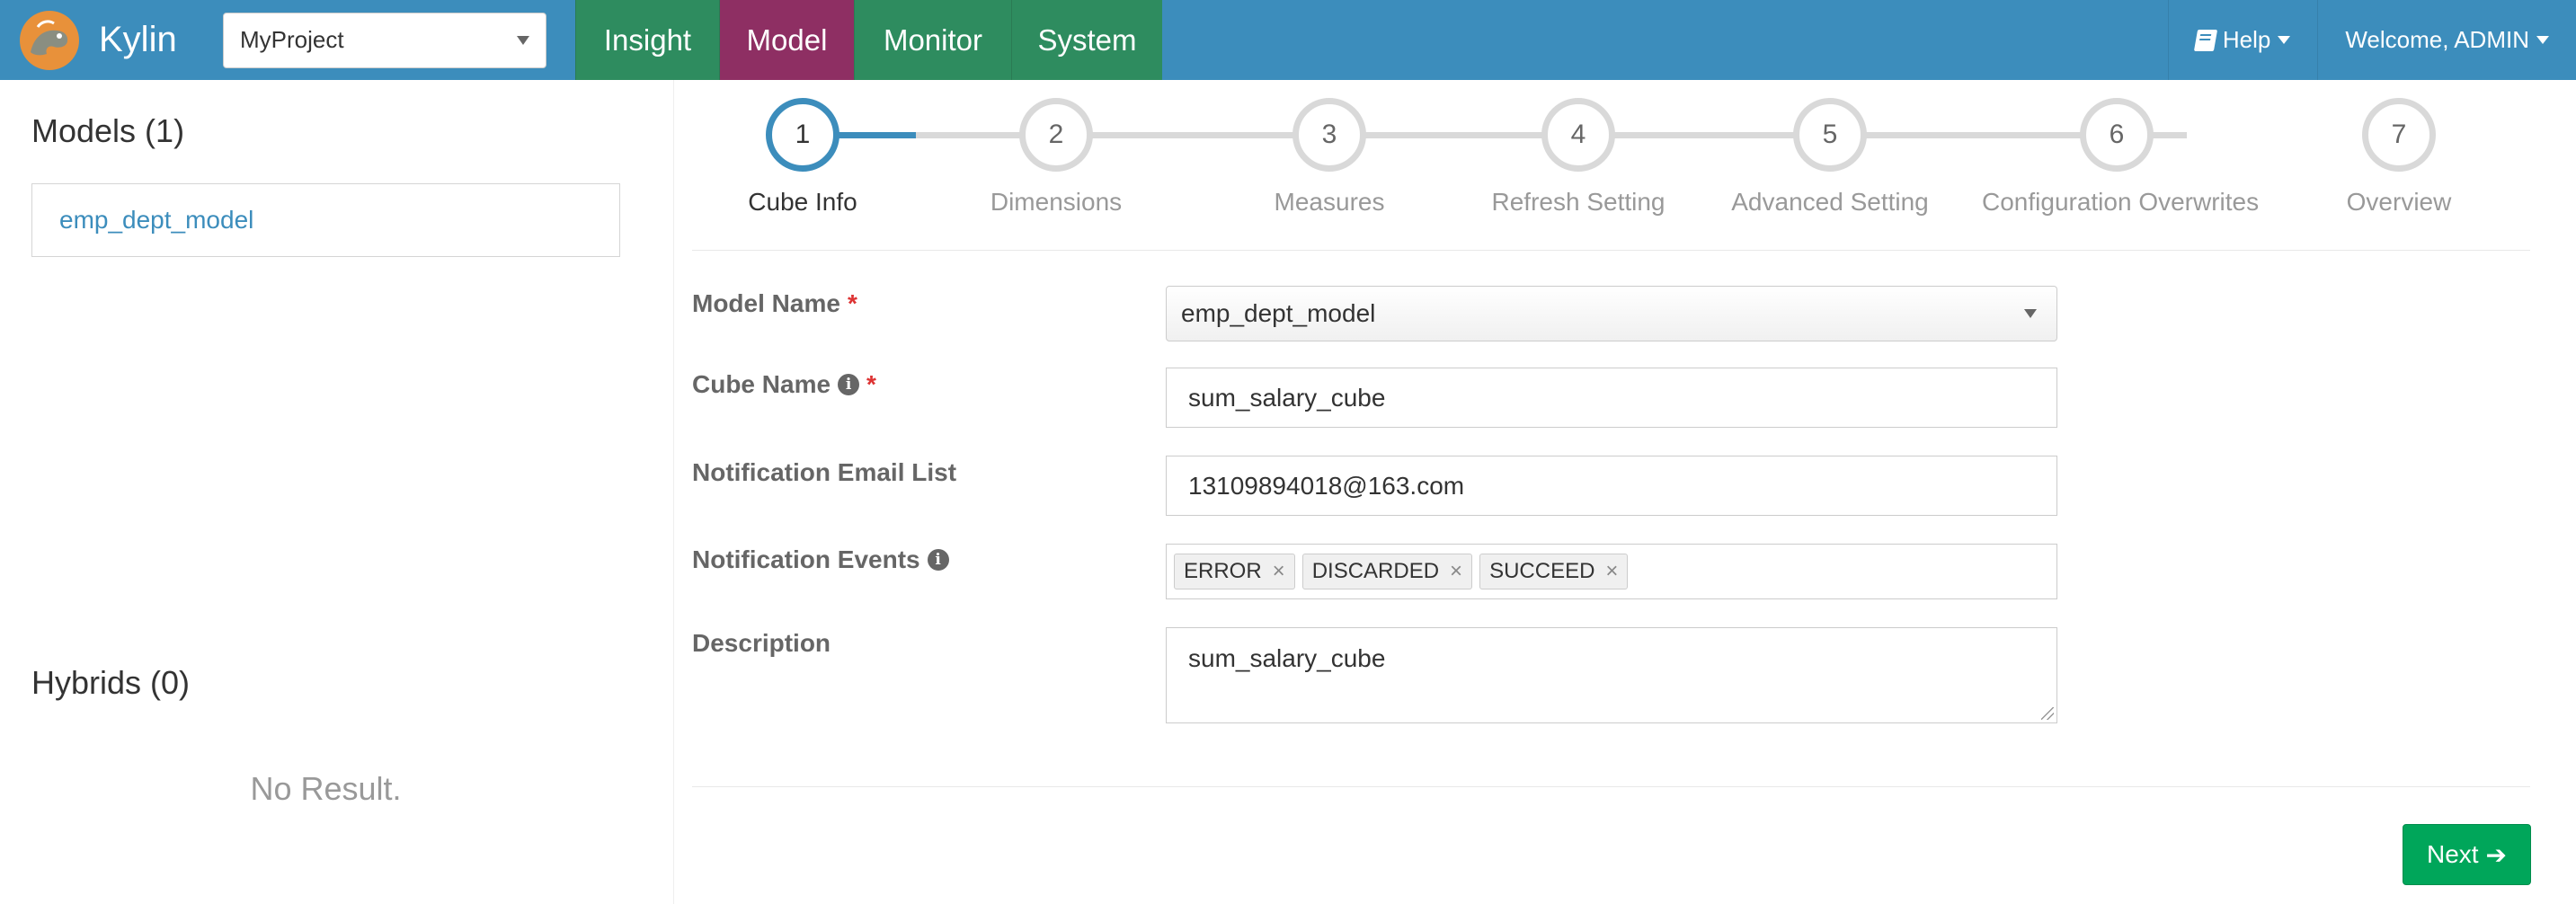 This screenshot has width=2576, height=904. I want to click on next-button: Next ➔, so click(2467, 854).